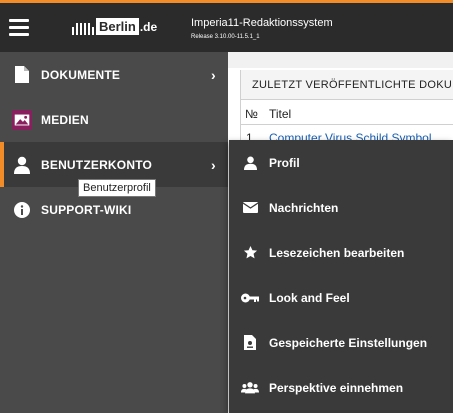 The image size is (453, 413). I want to click on menu-item-profil: Profil, so click(341, 162).